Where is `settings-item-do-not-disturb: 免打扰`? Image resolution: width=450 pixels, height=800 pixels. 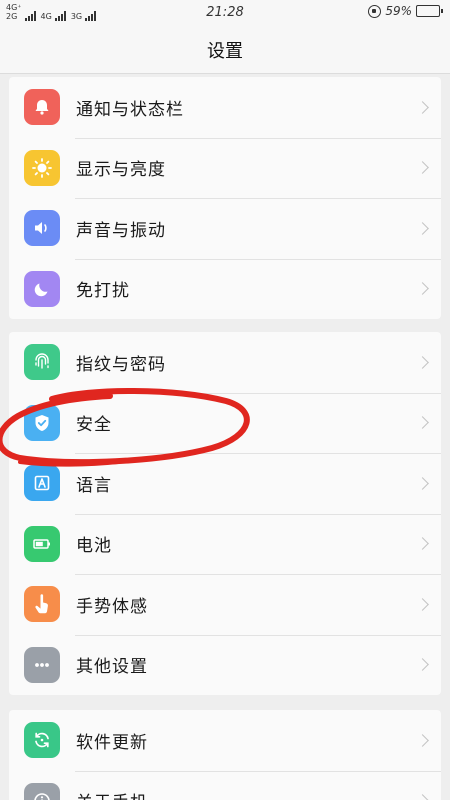 settings-item-do-not-disturb: 免打扰 is located at coordinates (225, 289).